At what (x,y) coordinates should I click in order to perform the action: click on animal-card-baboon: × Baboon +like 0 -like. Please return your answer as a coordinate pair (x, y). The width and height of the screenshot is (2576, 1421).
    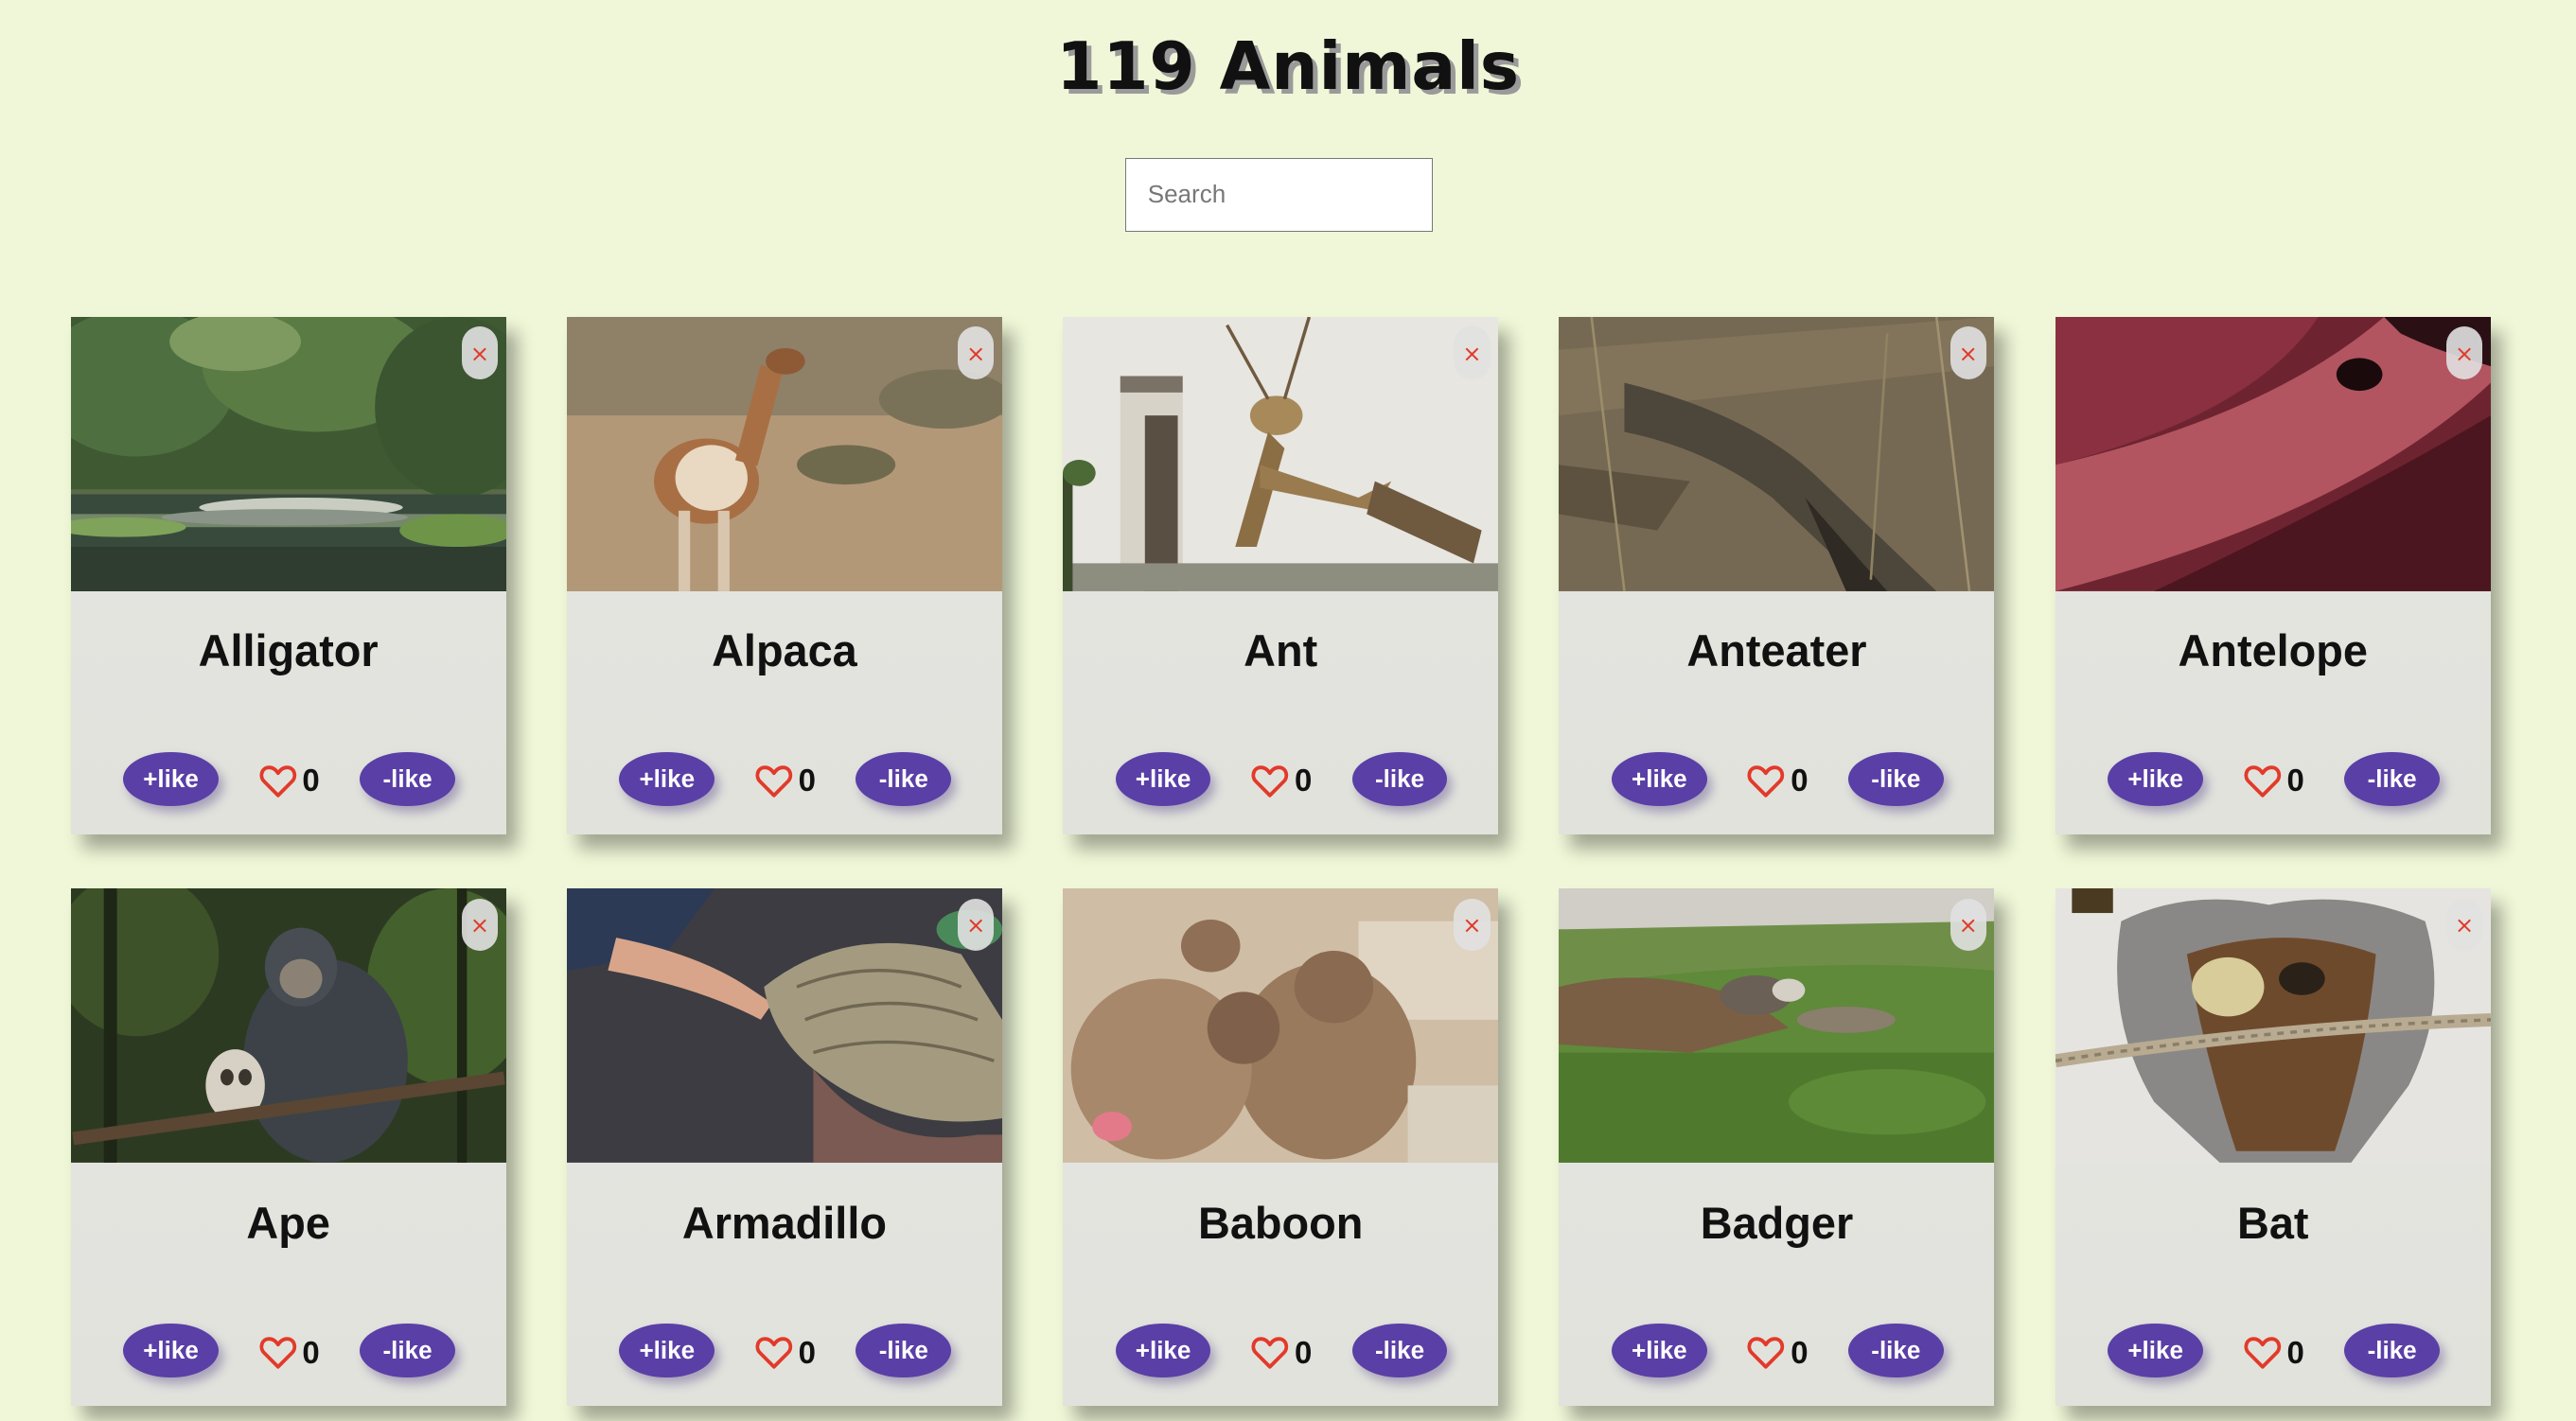
    Looking at the image, I should click on (1281, 1147).